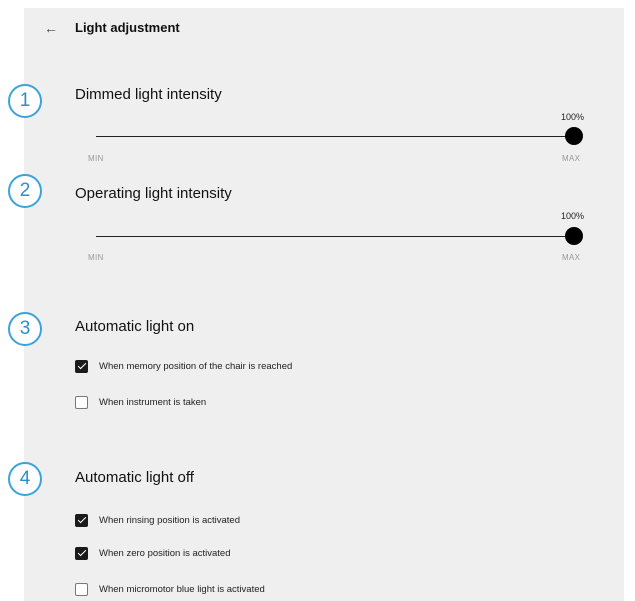  I want to click on step-badge-3: 3, so click(25, 329).